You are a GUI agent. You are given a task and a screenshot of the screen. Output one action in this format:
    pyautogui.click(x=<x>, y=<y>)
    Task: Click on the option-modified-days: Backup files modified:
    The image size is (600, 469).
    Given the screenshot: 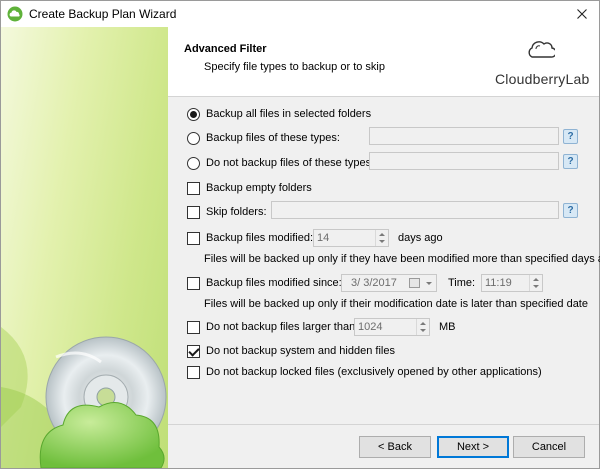 What is the action you would take?
    pyautogui.click(x=250, y=238)
    